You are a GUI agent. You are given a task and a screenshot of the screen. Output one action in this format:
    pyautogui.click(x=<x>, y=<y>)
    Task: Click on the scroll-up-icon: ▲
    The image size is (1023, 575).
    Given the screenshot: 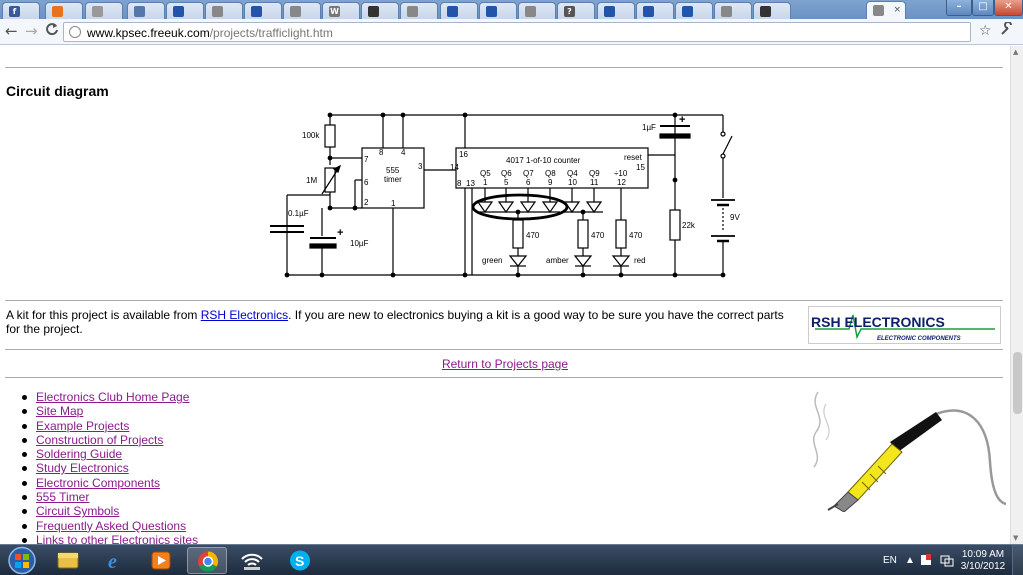 What is the action you would take?
    pyautogui.click(x=1015, y=52)
    